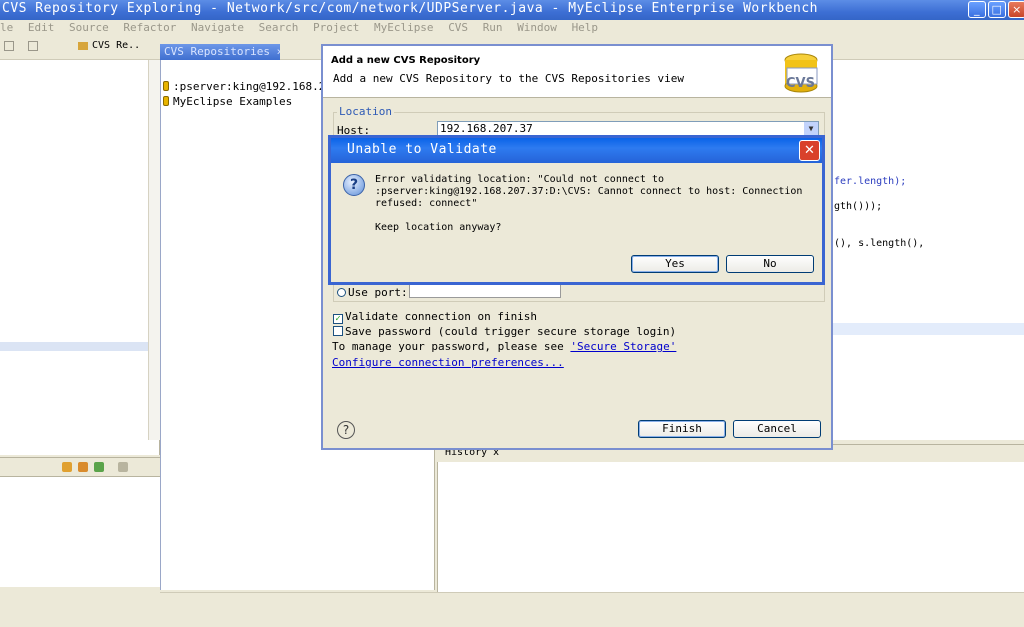  I want to click on validate-connection-checkbox: ✓ Validate connection on finish, so click(435, 317).